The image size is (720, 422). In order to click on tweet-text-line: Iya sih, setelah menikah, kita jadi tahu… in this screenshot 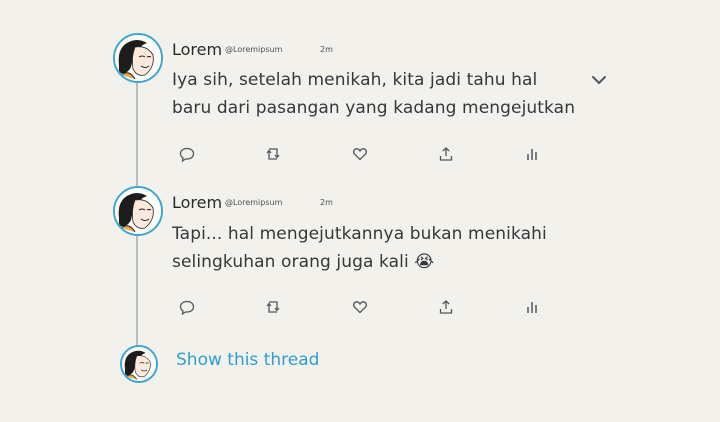, I will do `click(355, 80)`.